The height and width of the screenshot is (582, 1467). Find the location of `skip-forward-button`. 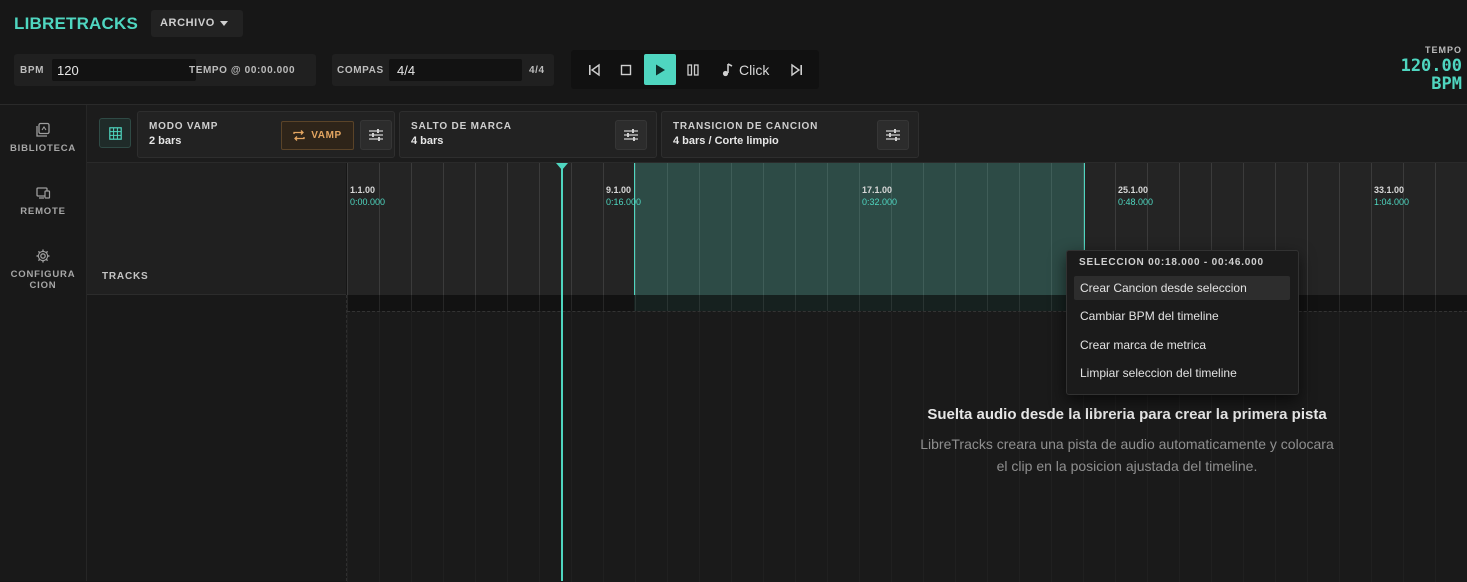

skip-forward-button is located at coordinates (797, 69).